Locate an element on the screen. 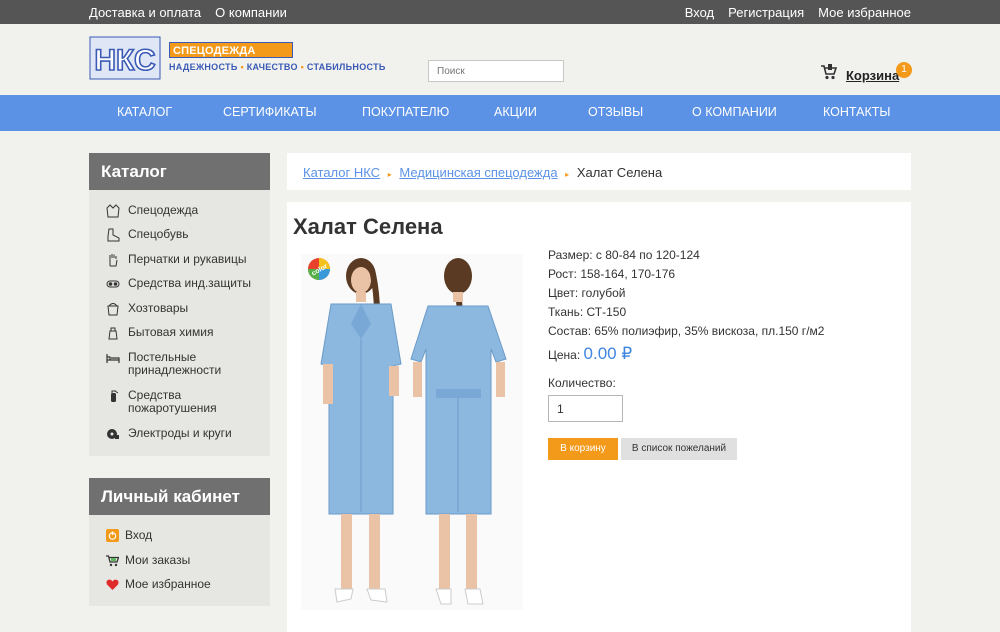  price-value: 0.00 ₽ is located at coordinates (608, 353).